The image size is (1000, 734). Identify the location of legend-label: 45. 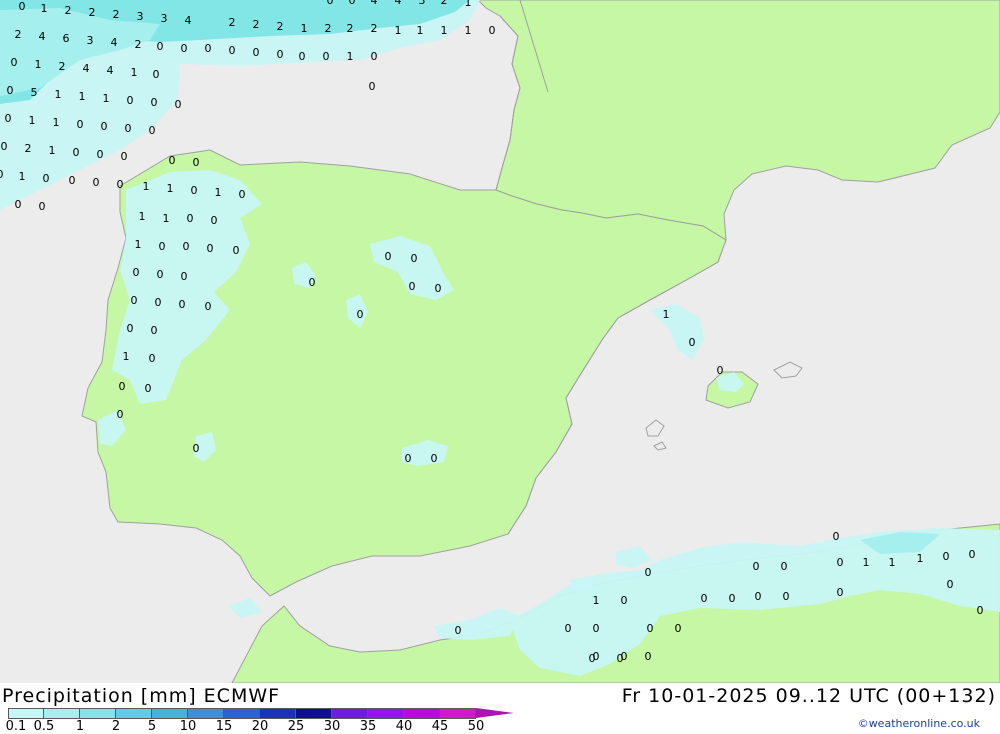
(440, 726).